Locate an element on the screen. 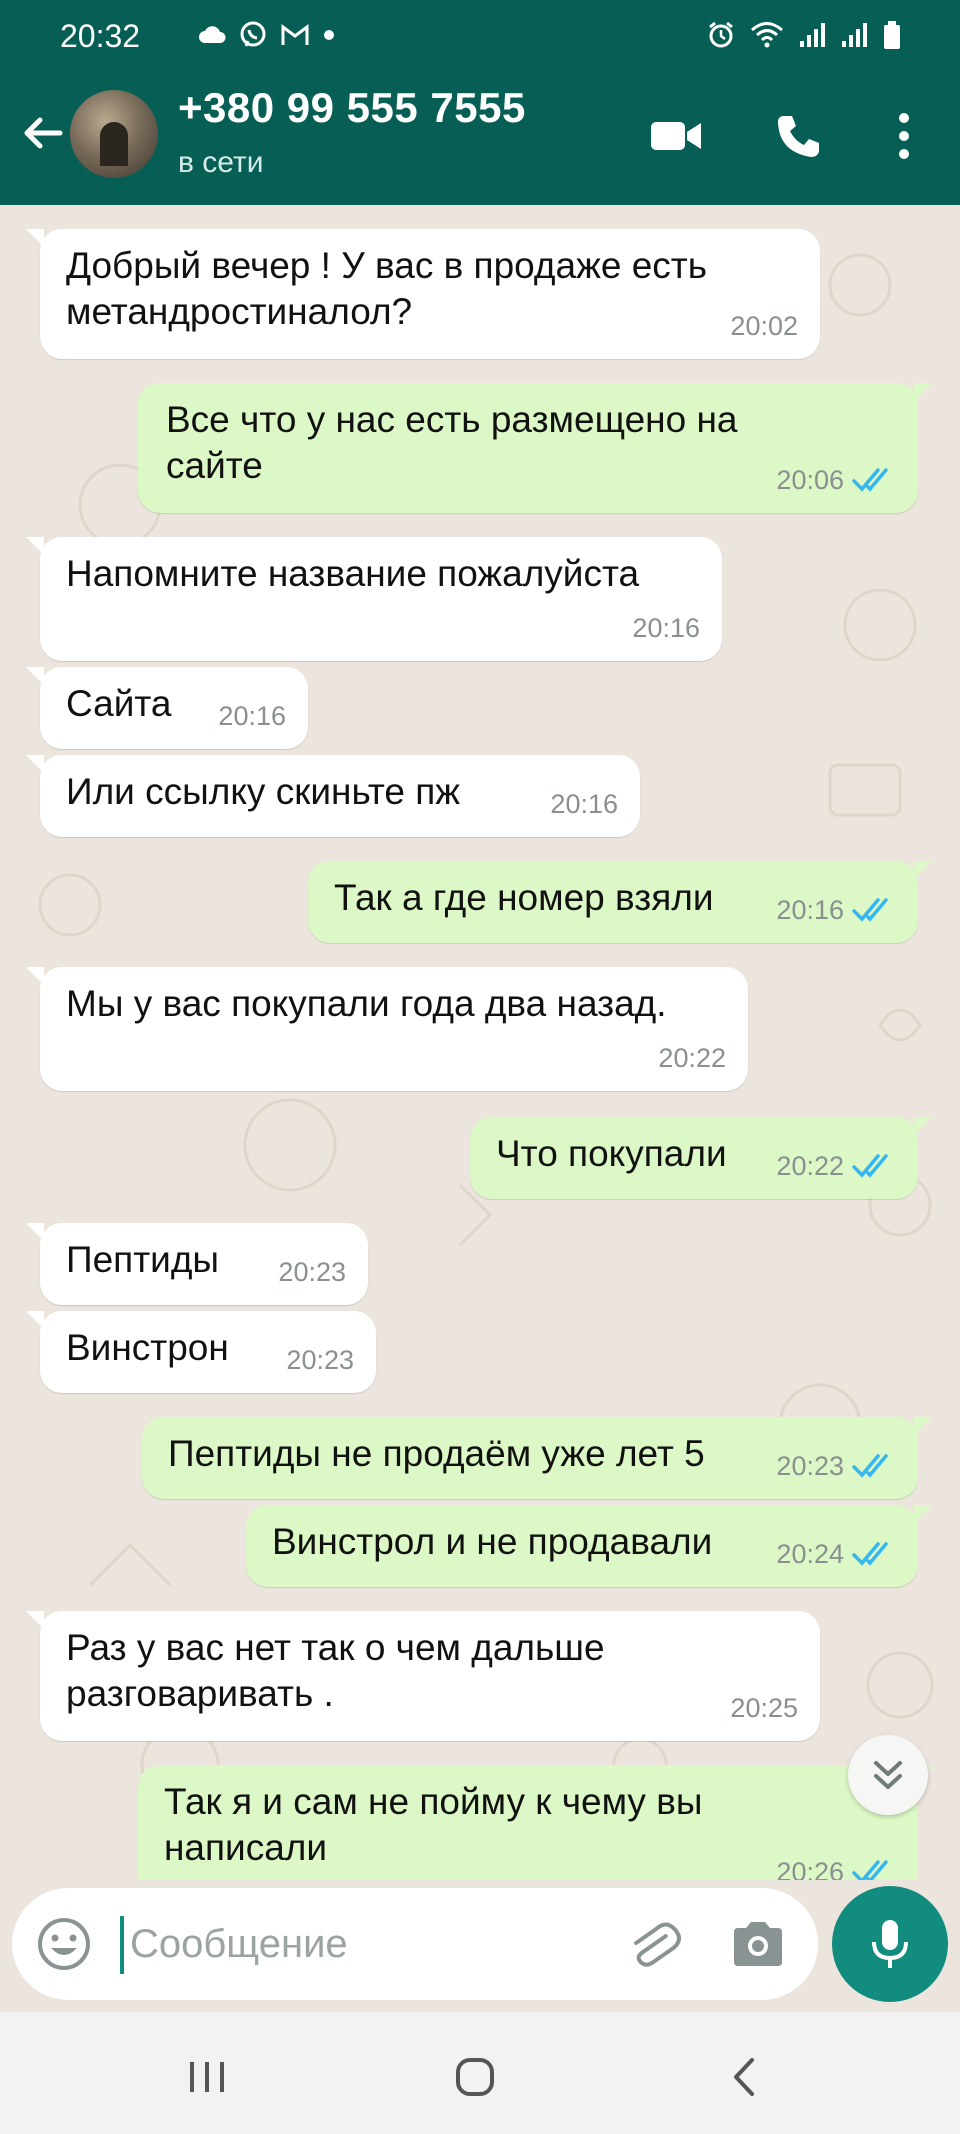 The height and width of the screenshot is (2134, 960). phone-call-icon is located at coordinates (798, 136).